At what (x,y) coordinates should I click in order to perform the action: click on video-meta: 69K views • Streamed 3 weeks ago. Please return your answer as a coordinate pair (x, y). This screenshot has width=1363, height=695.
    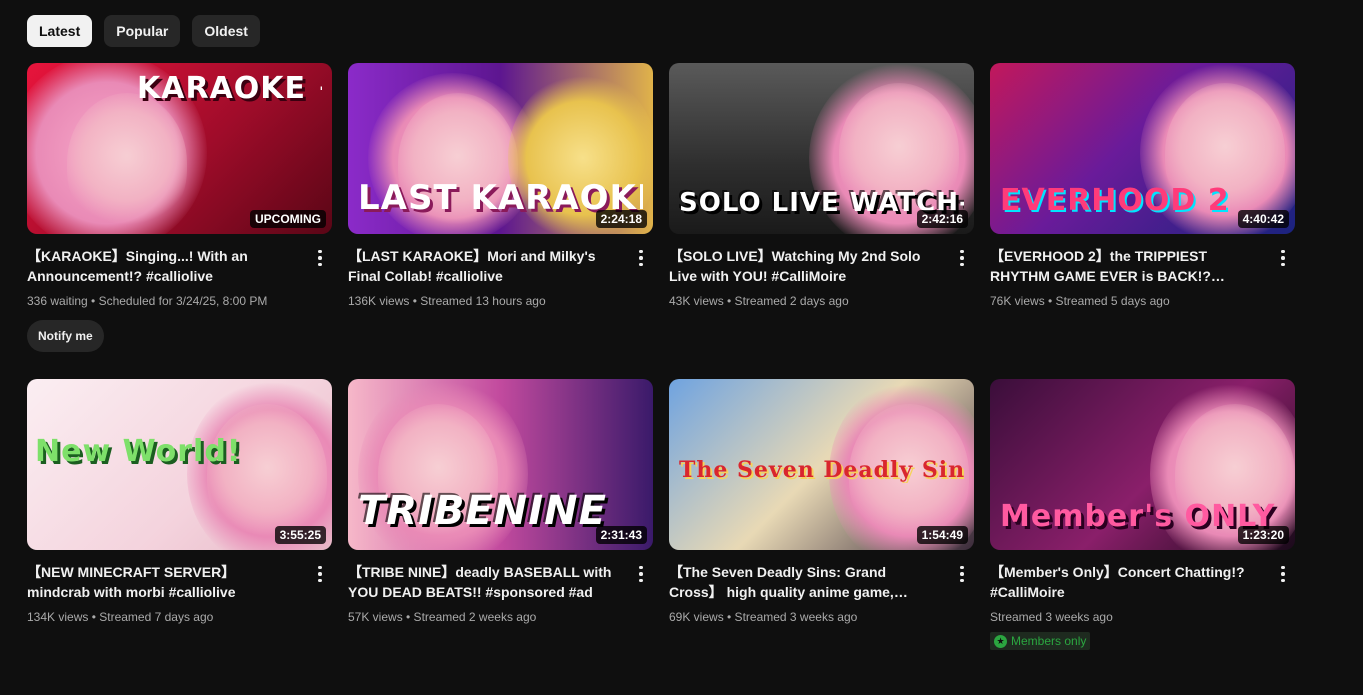
    Looking at the image, I should click on (763, 617).